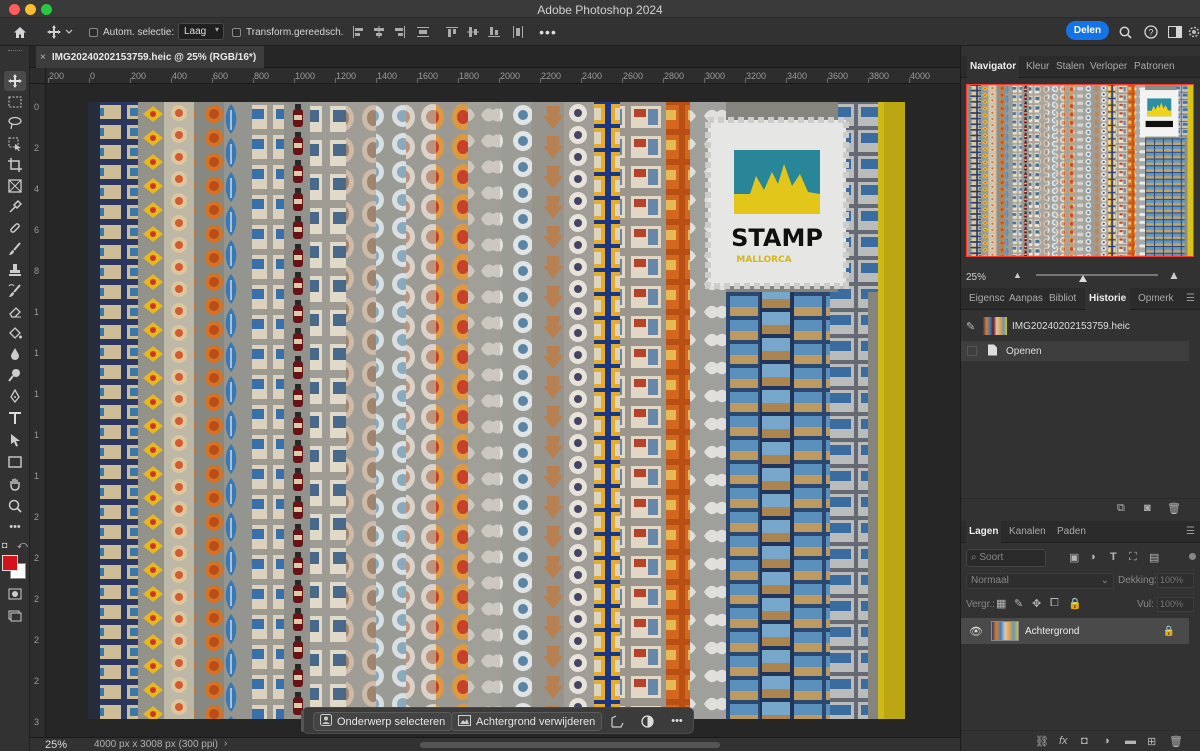 Image resolution: width=1200 pixels, height=751 pixels. Describe the element at coordinates (1175, 580) in the screenshot. I see `opacity-field: 100%` at that location.